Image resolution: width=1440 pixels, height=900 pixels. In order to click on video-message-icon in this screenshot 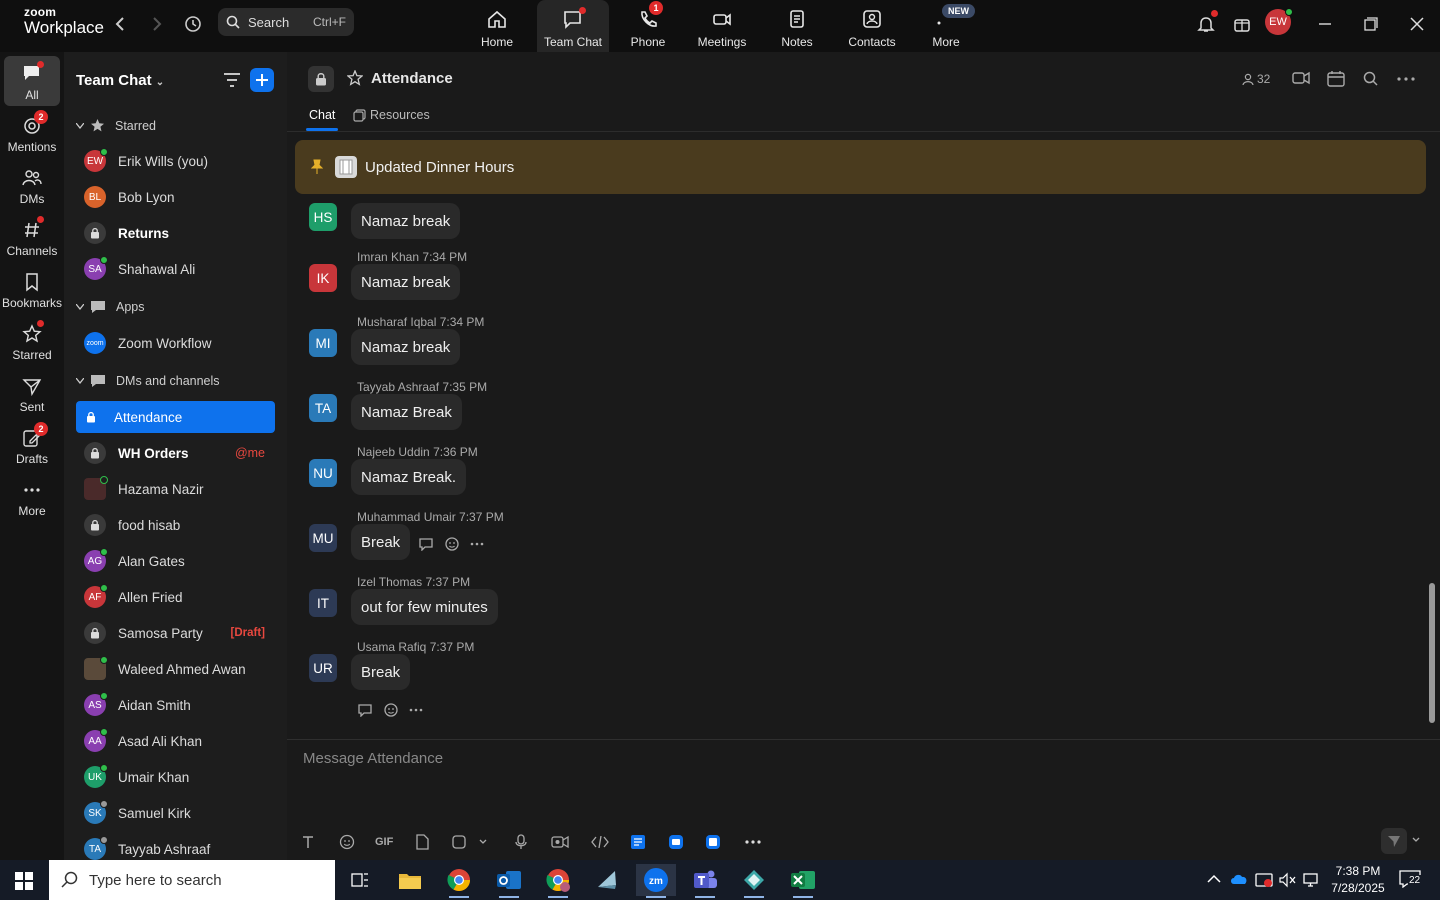, I will do `click(560, 842)`.